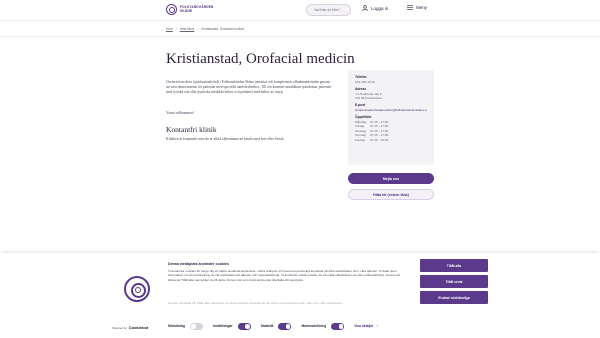  What do you see at coordinates (422, 7) in the screenshot?
I see `menu-label: Meny` at bounding box center [422, 7].